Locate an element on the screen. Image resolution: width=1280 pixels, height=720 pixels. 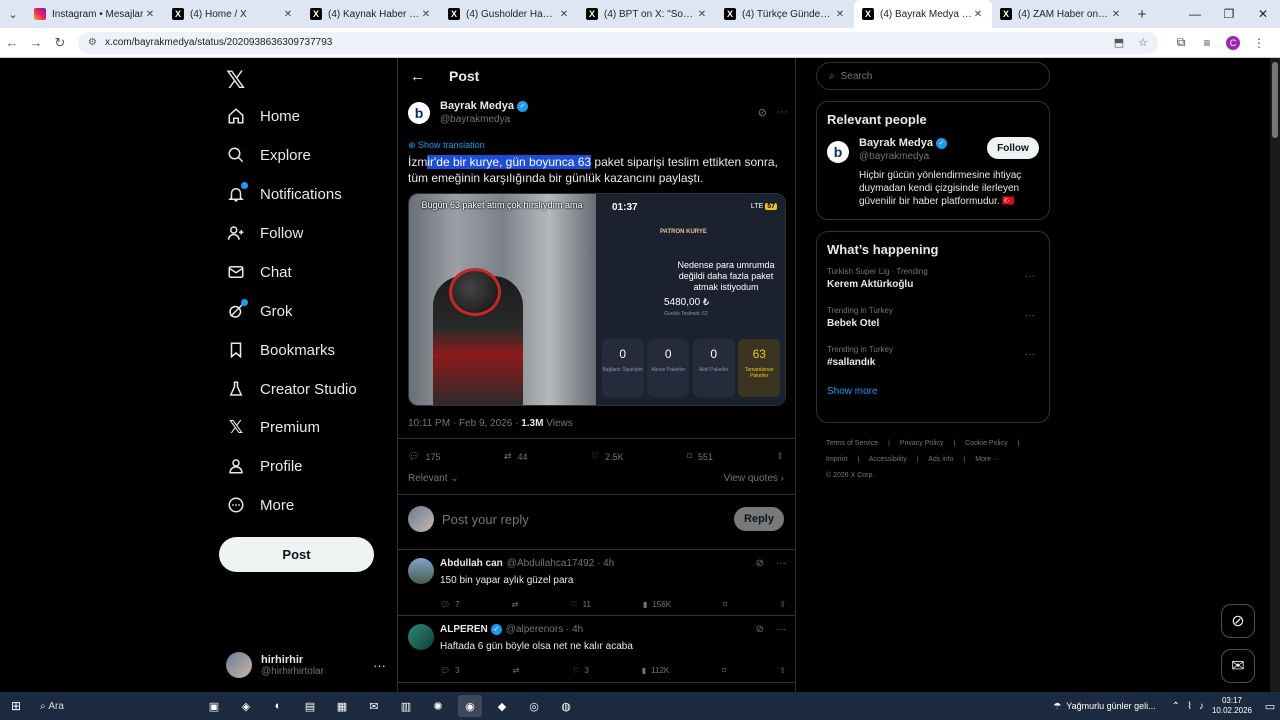
close-window-button: ✕ is located at coordinates (1263, 14).